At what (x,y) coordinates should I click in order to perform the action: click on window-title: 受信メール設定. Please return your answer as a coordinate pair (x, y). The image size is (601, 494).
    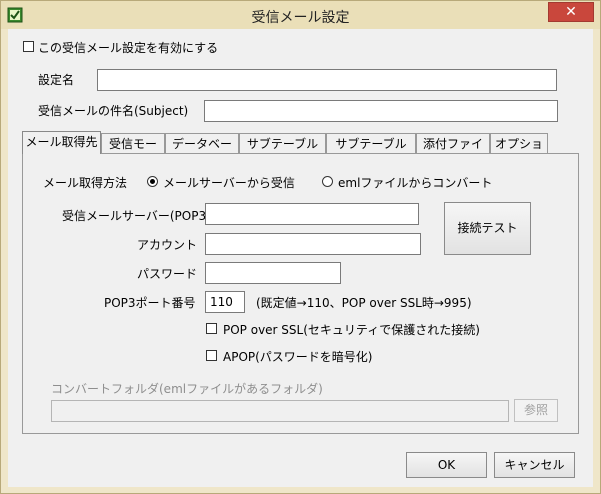
    Looking at the image, I should click on (300, 18).